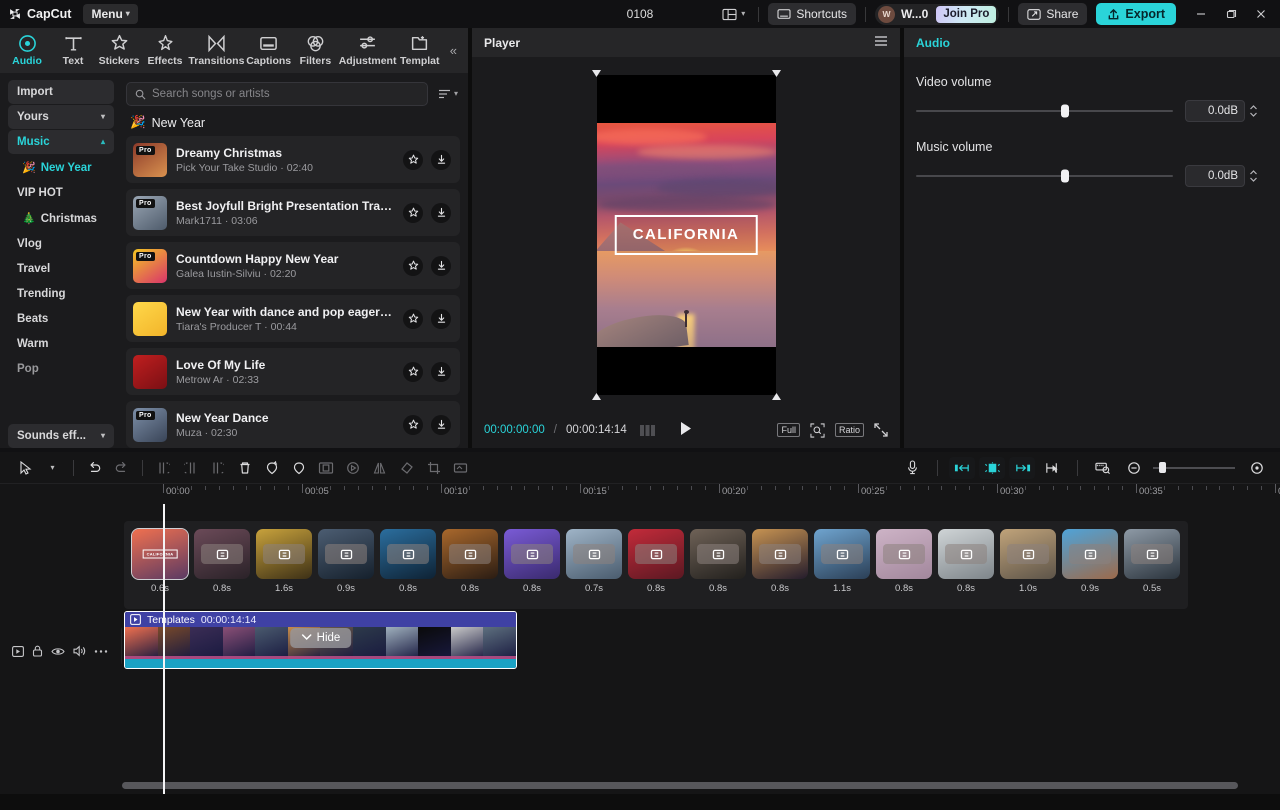  I want to click on video-clip: 1.6s, so click(284, 561).